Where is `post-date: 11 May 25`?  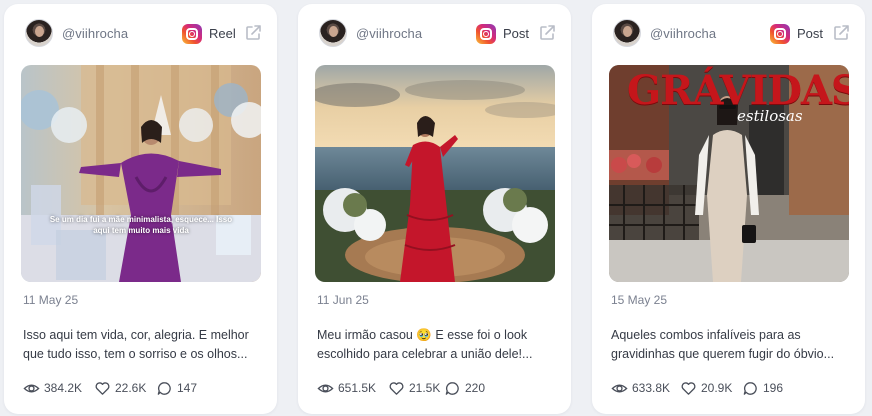 post-date: 11 May 25 is located at coordinates (51, 300).